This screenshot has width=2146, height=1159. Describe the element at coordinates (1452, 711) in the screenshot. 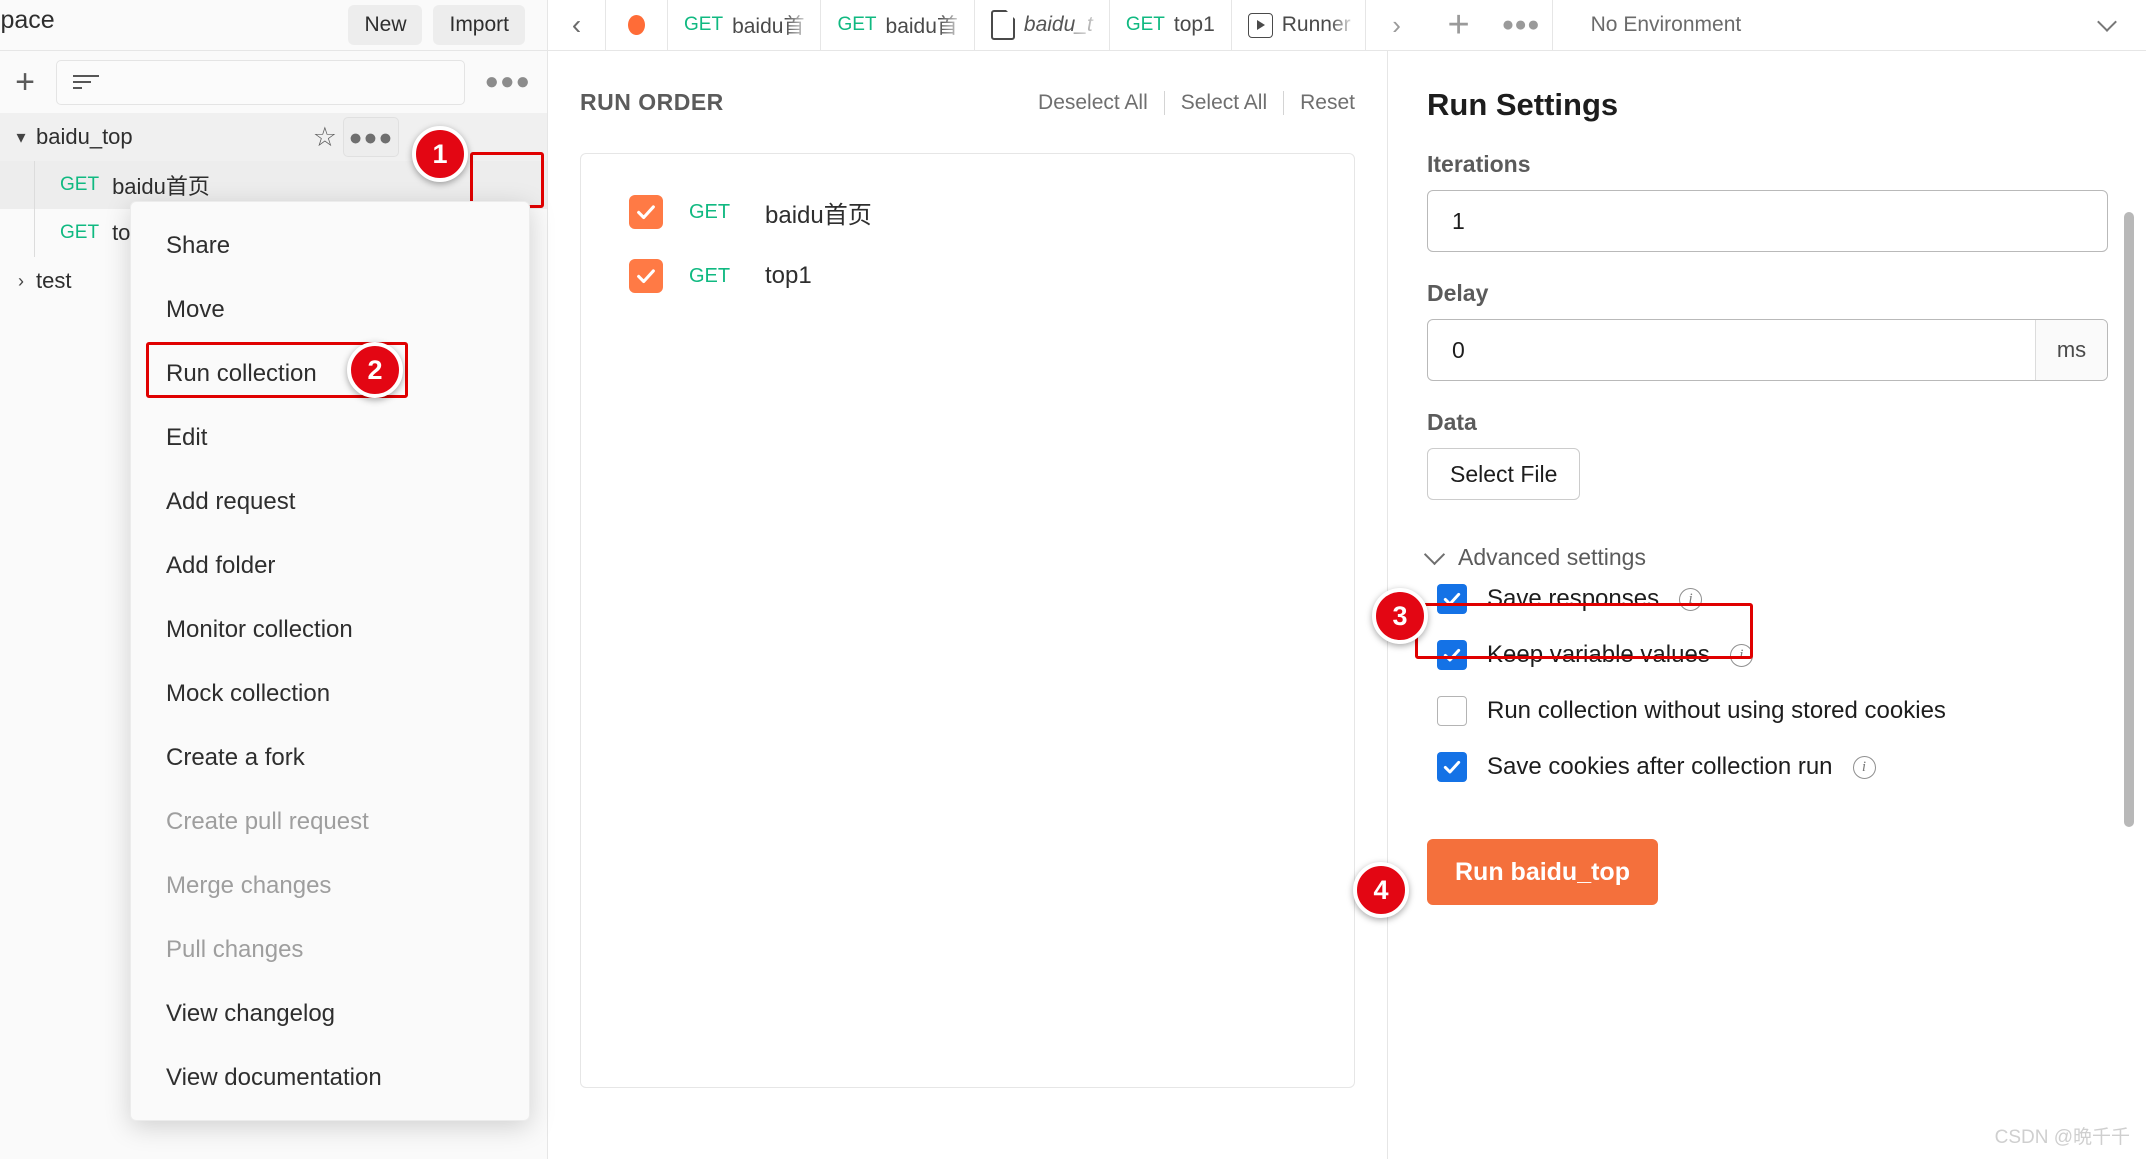

I see `checkbox-unchecked-icon` at that location.